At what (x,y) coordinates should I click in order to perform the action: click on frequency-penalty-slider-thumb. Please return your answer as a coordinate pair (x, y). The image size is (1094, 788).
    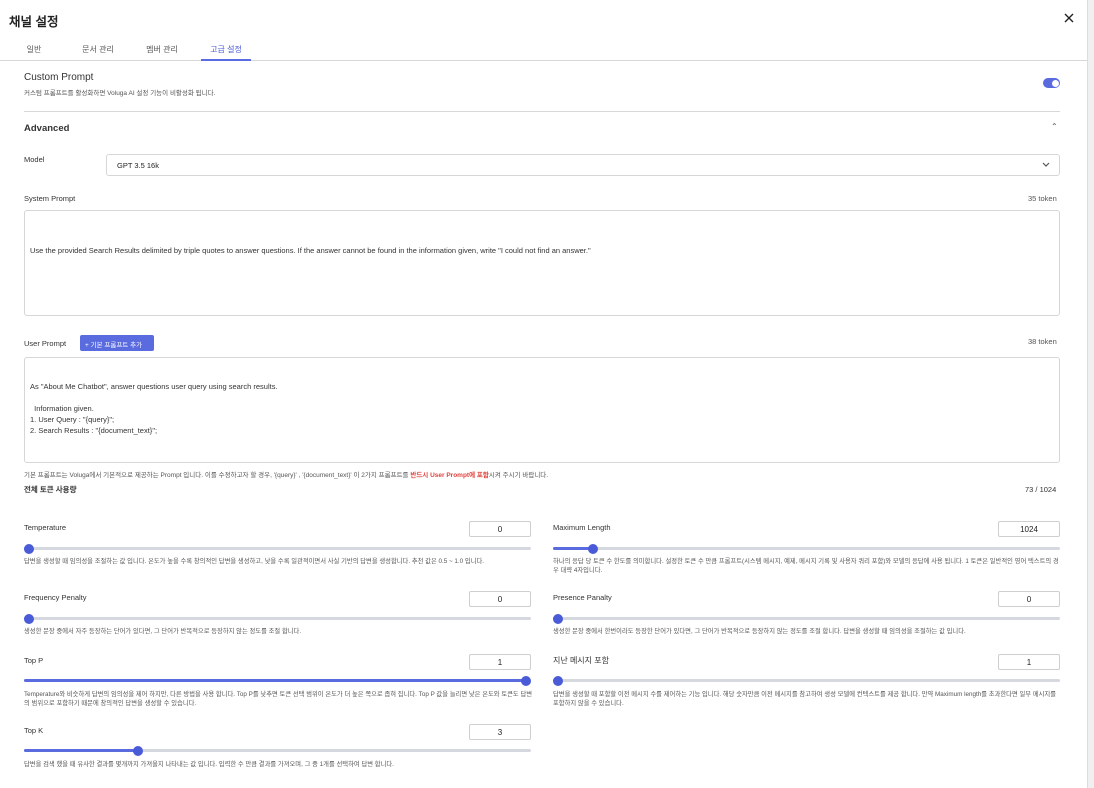
    Looking at the image, I should click on (29, 618).